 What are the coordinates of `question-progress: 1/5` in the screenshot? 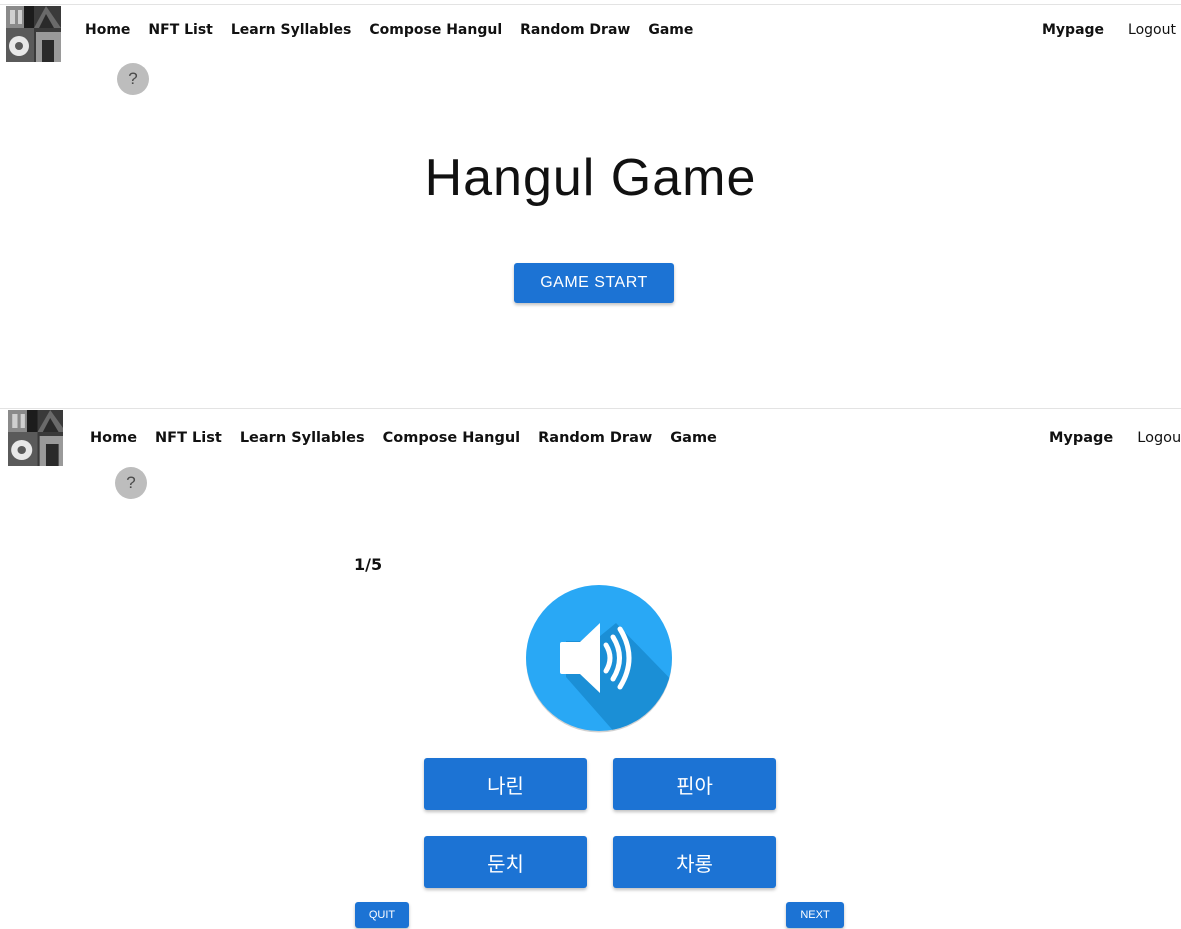 It's located at (368, 564).